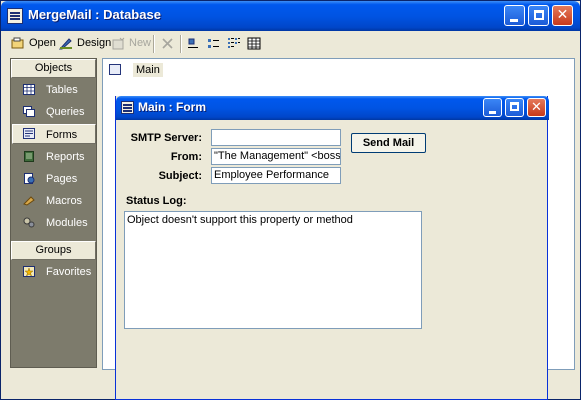  What do you see at coordinates (42, 43) in the screenshot?
I see `open-button-label: Open` at bounding box center [42, 43].